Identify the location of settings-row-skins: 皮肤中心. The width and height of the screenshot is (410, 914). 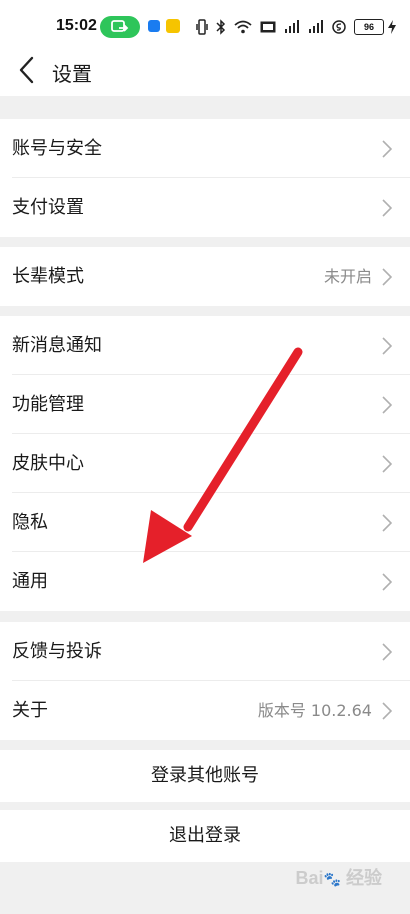
(205, 463).